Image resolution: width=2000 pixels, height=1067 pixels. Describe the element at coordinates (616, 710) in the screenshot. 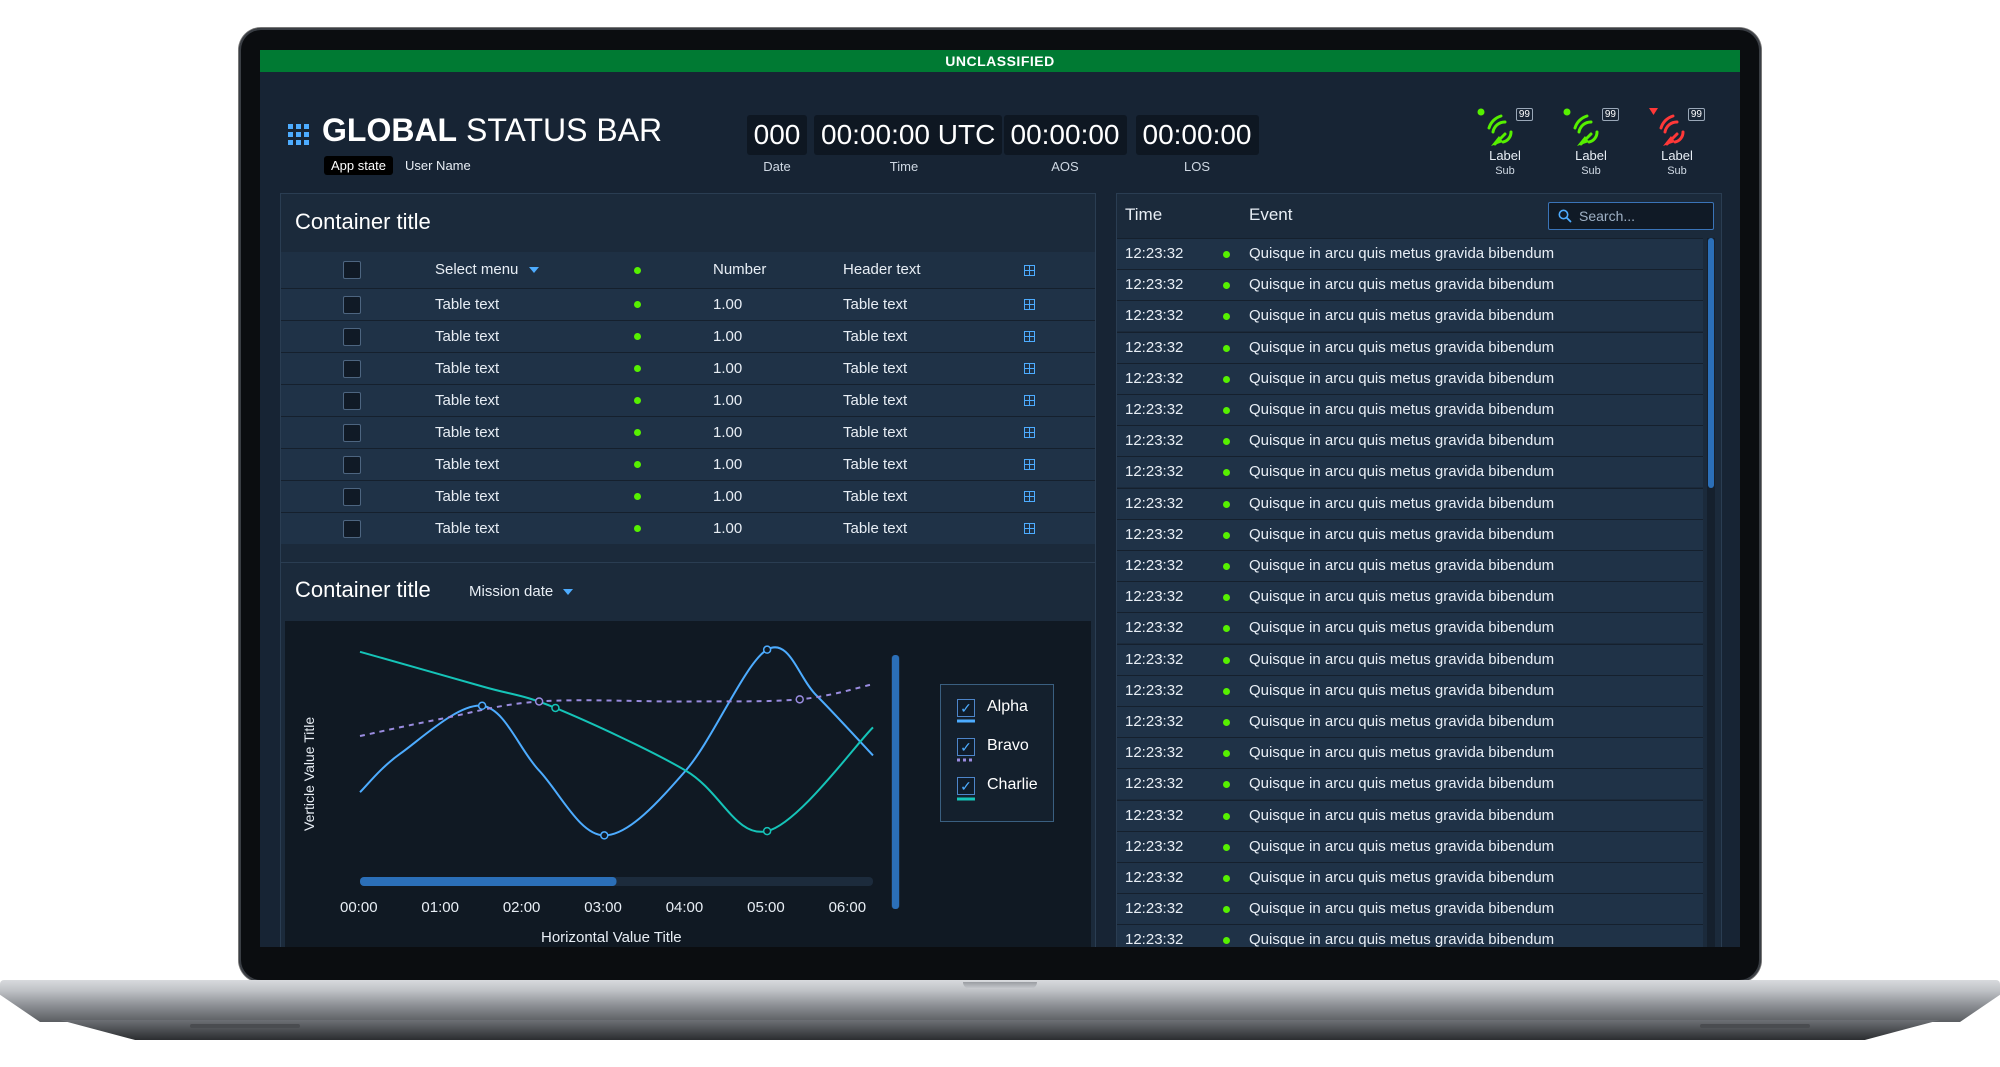

I see `series-line-bravo` at that location.